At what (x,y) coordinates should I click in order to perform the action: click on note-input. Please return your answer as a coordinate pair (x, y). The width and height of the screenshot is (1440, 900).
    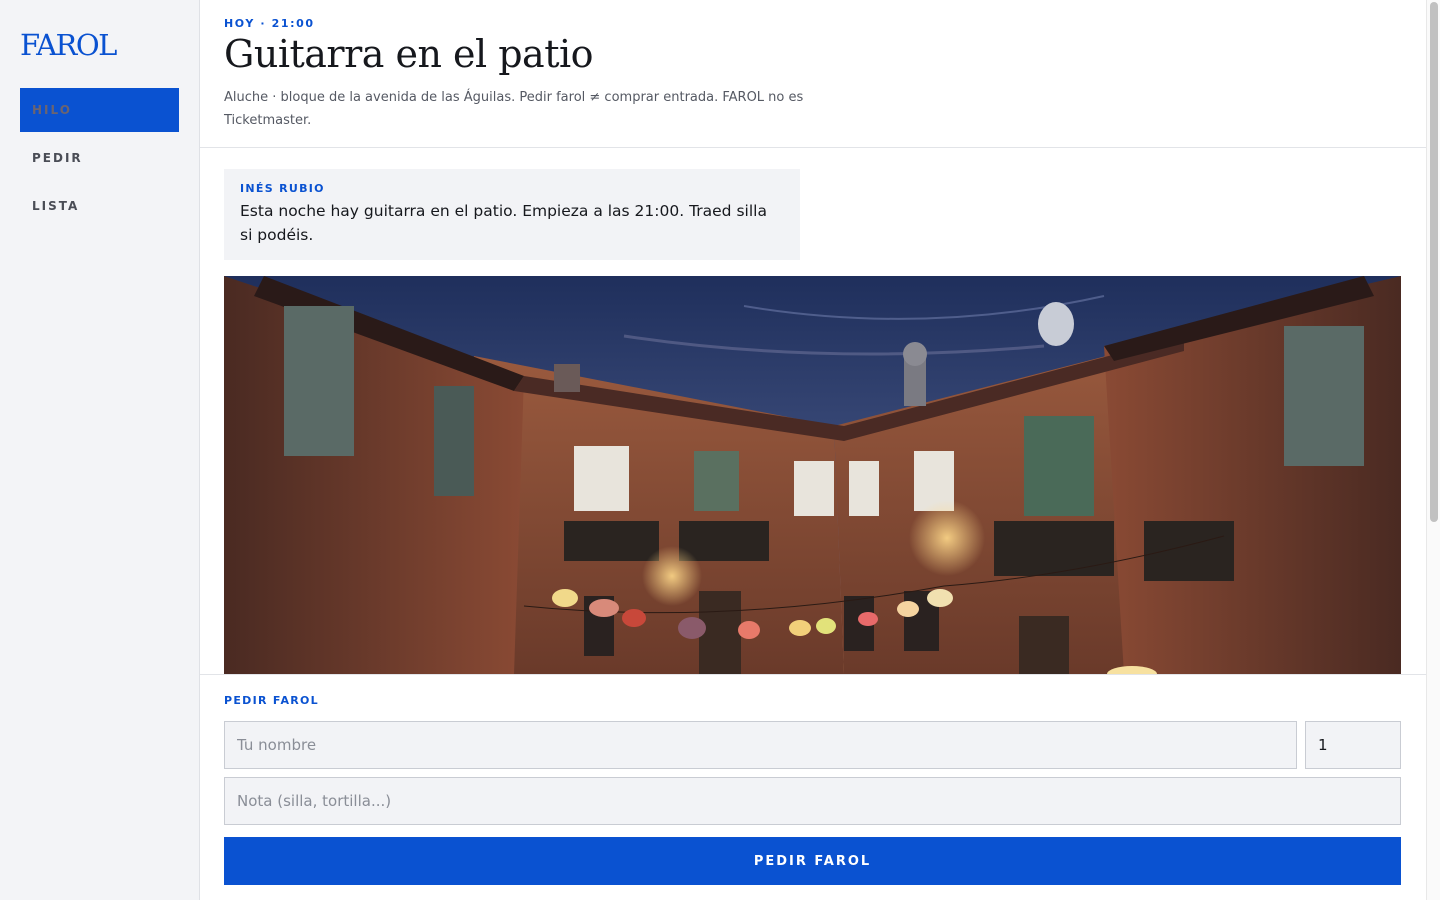
    Looking at the image, I should click on (812, 801).